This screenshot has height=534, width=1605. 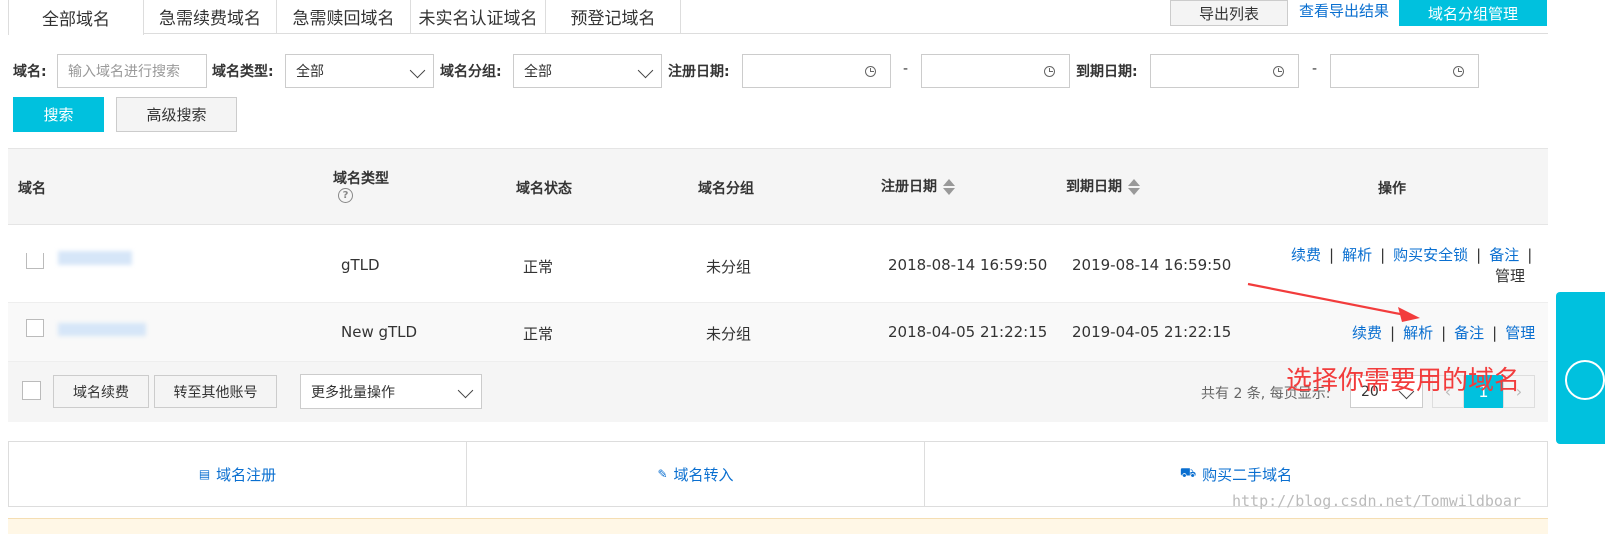 I want to click on row-type: New gTLD, so click(x=379, y=332).